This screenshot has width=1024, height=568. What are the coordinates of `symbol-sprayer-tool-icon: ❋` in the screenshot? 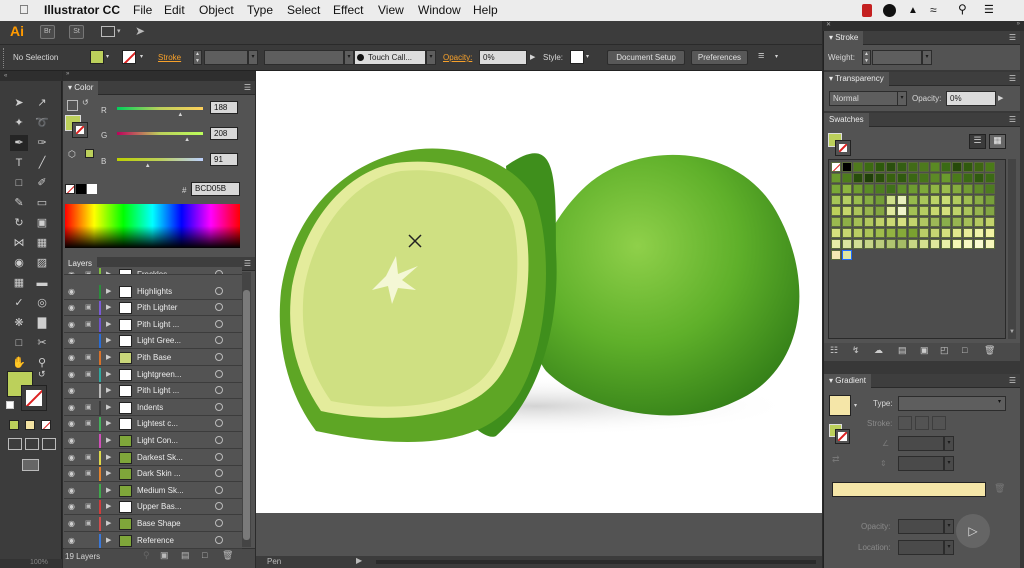 It's located at (19, 323).